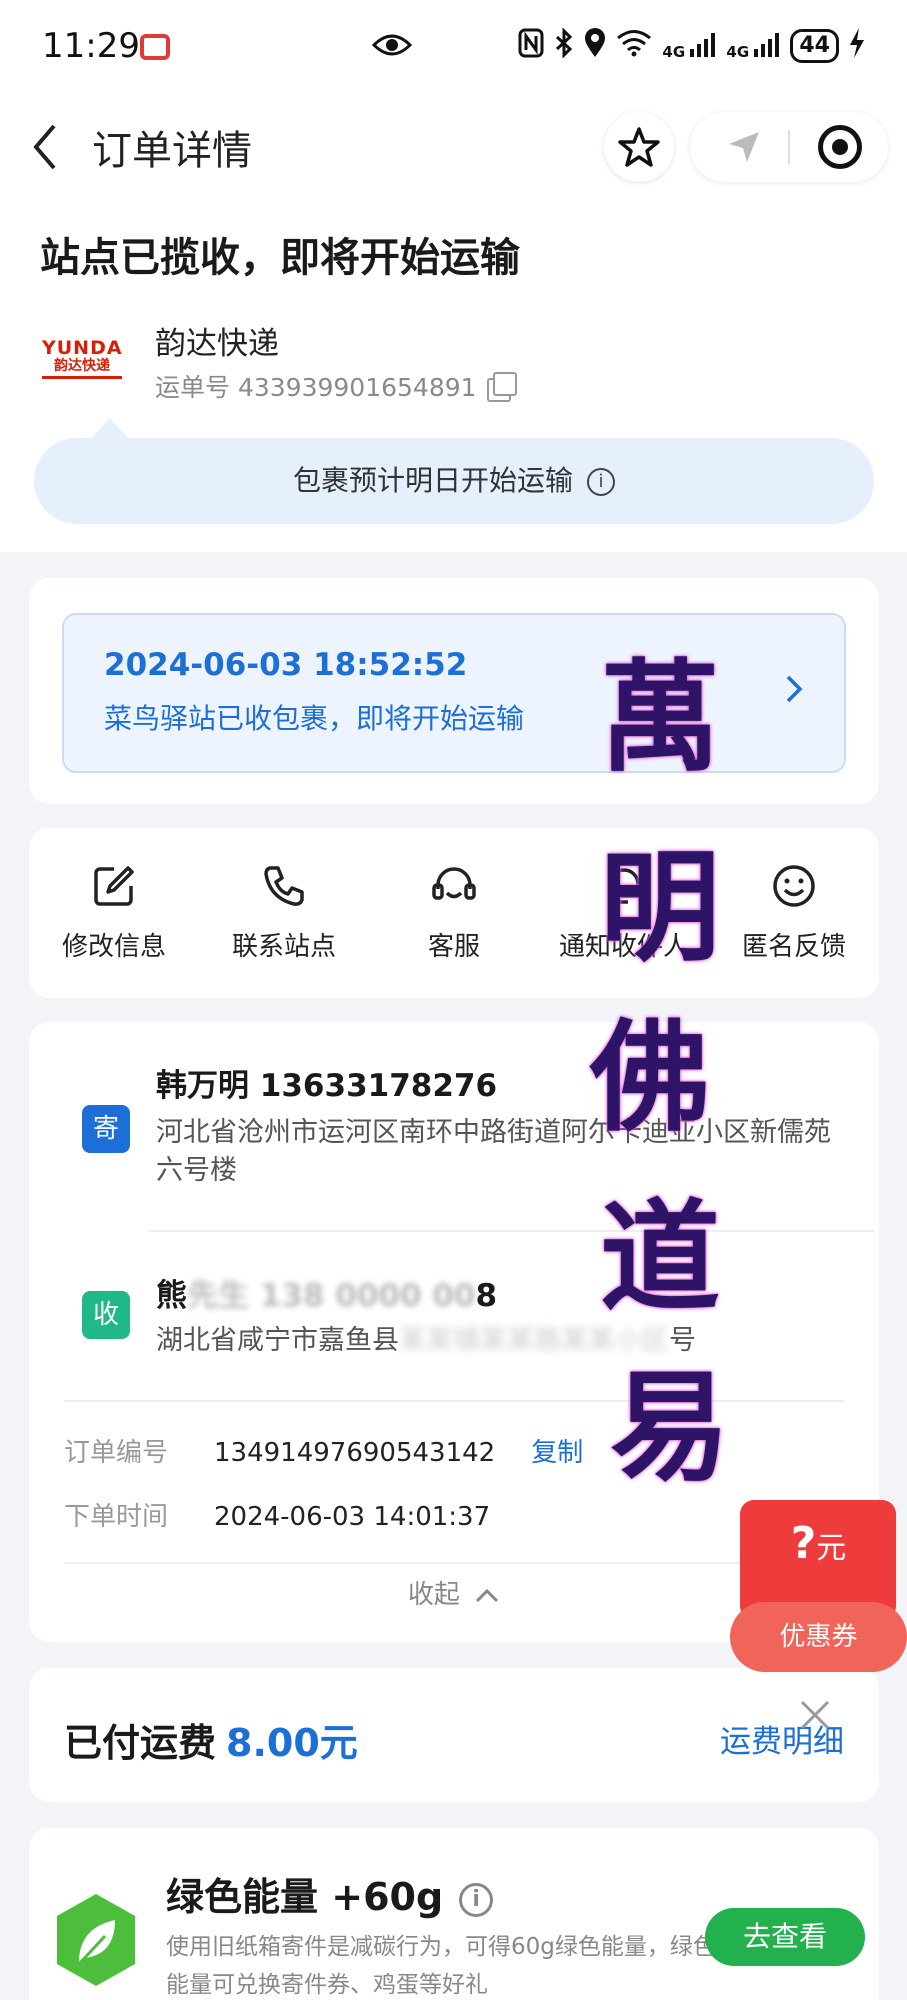 This screenshot has height=2000, width=907. I want to click on battery-indicator: 44, so click(814, 45).